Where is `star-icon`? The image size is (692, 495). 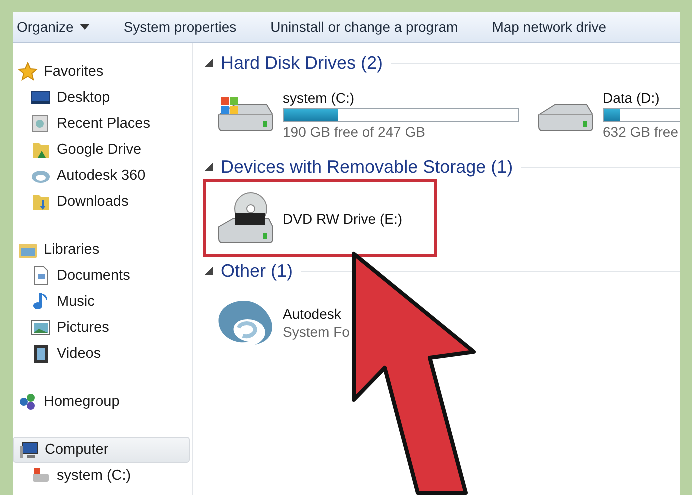 star-icon is located at coordinates (28, 72).